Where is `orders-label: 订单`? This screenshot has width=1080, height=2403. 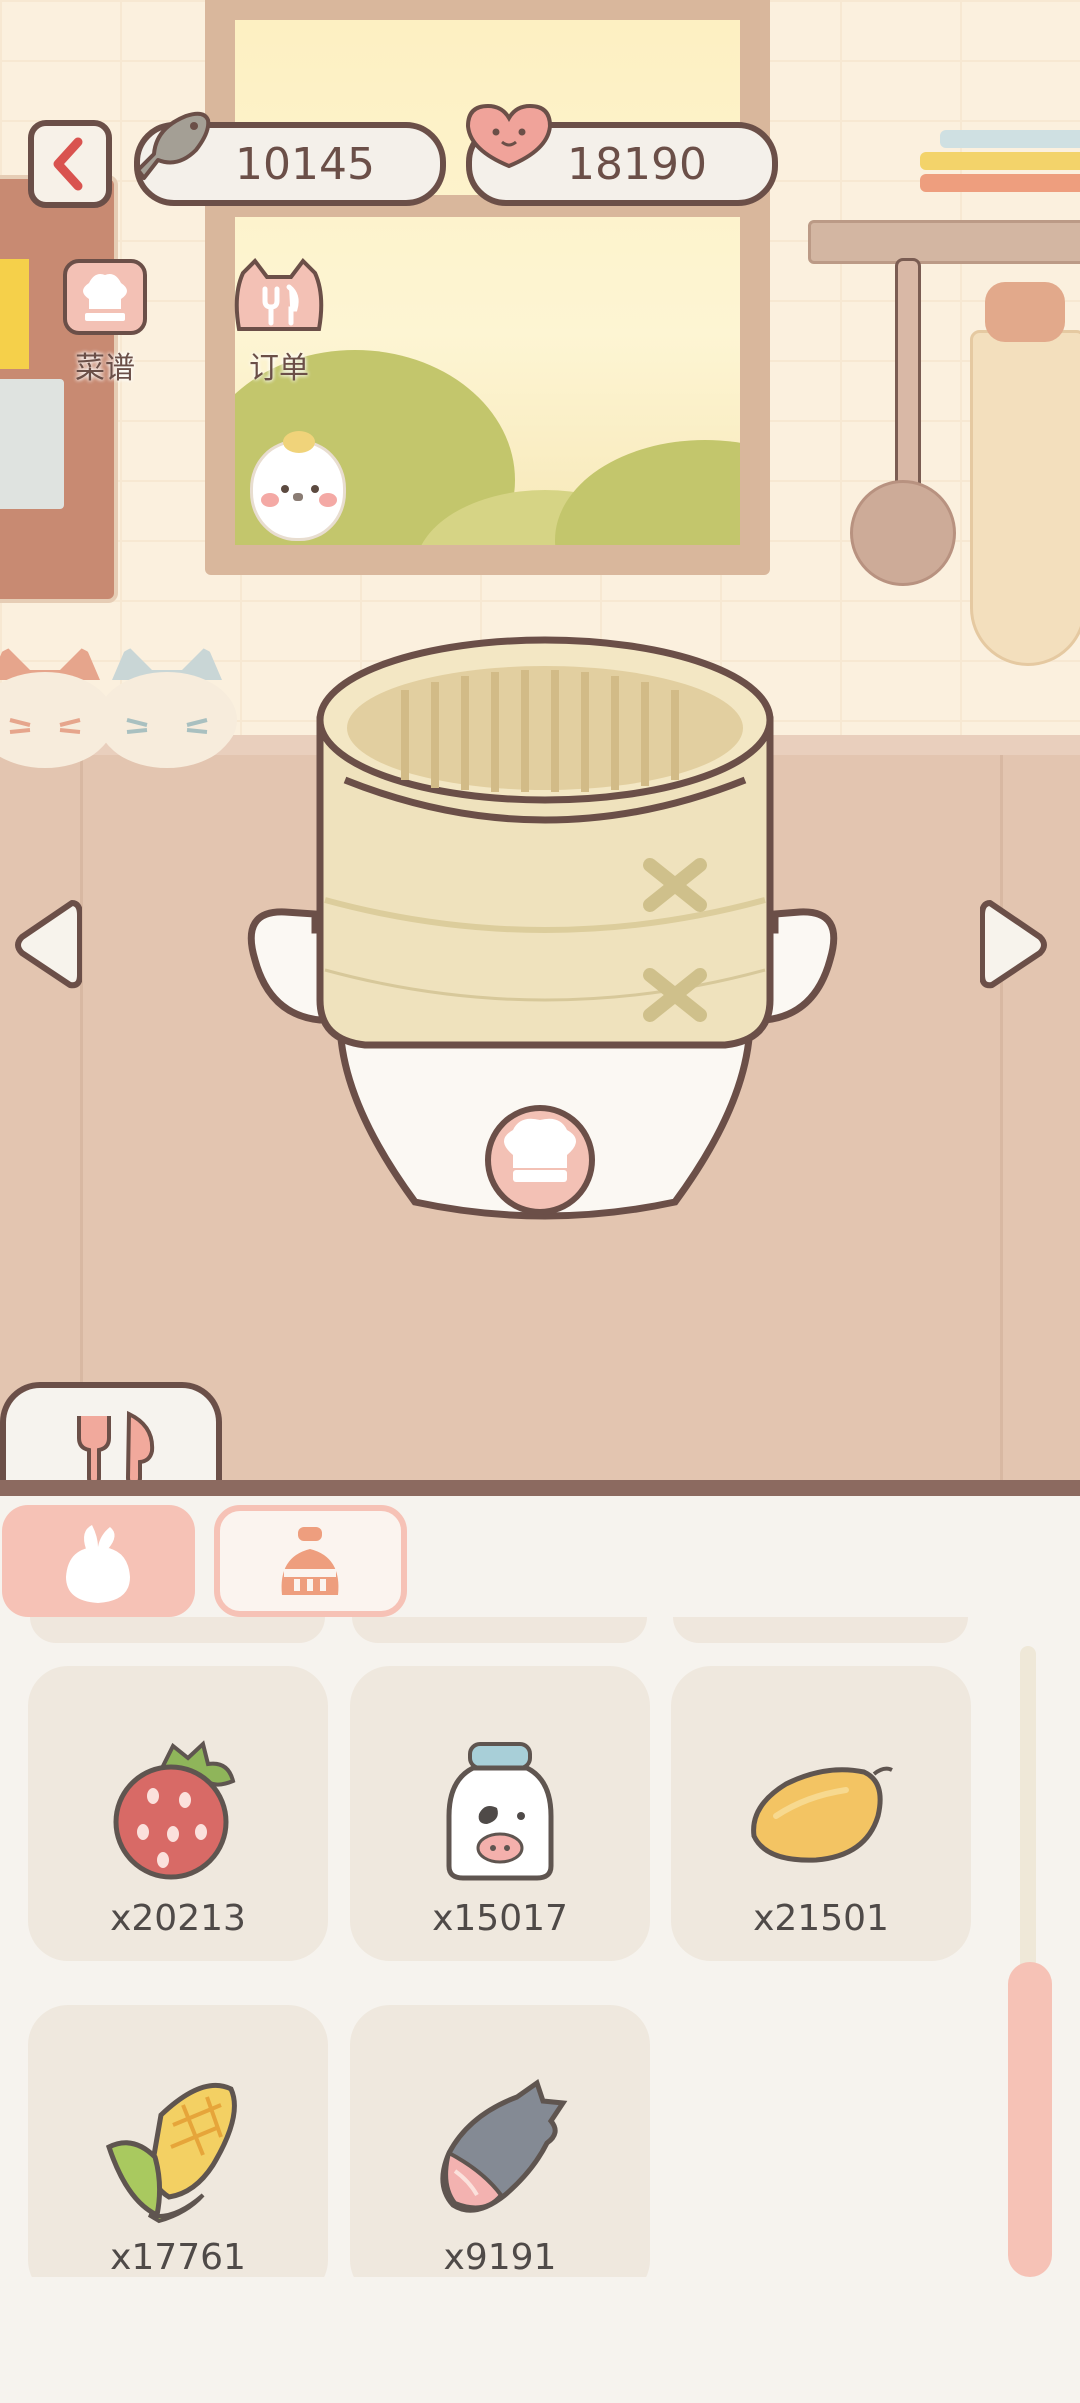
orders-label: 订单 is located at coordinates (279, 368).